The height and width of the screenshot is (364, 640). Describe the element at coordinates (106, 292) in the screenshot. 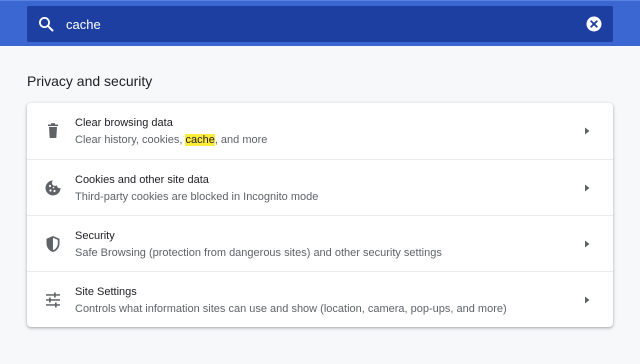

I see `row-title: Site Settings` at that location.